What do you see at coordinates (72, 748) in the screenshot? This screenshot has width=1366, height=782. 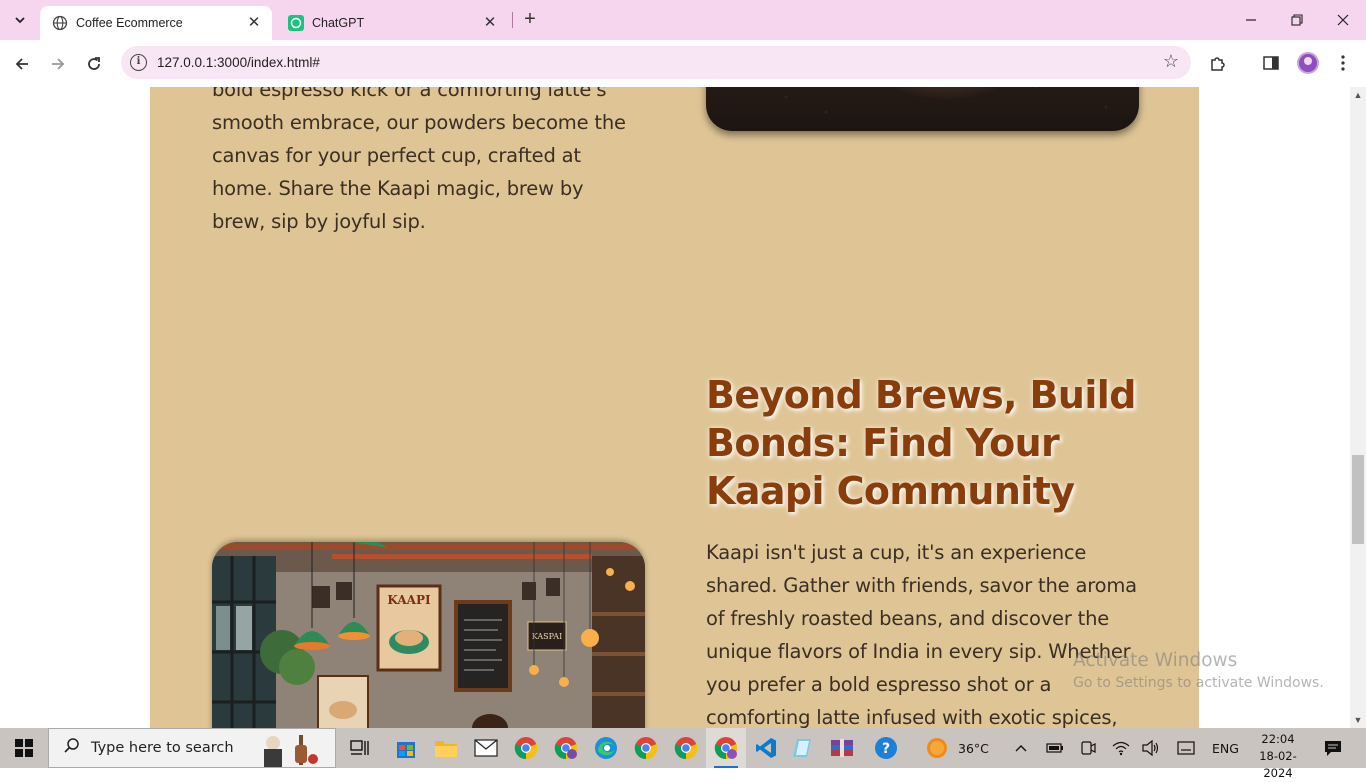 I see `search-icon` at bounding box center [72, 748].